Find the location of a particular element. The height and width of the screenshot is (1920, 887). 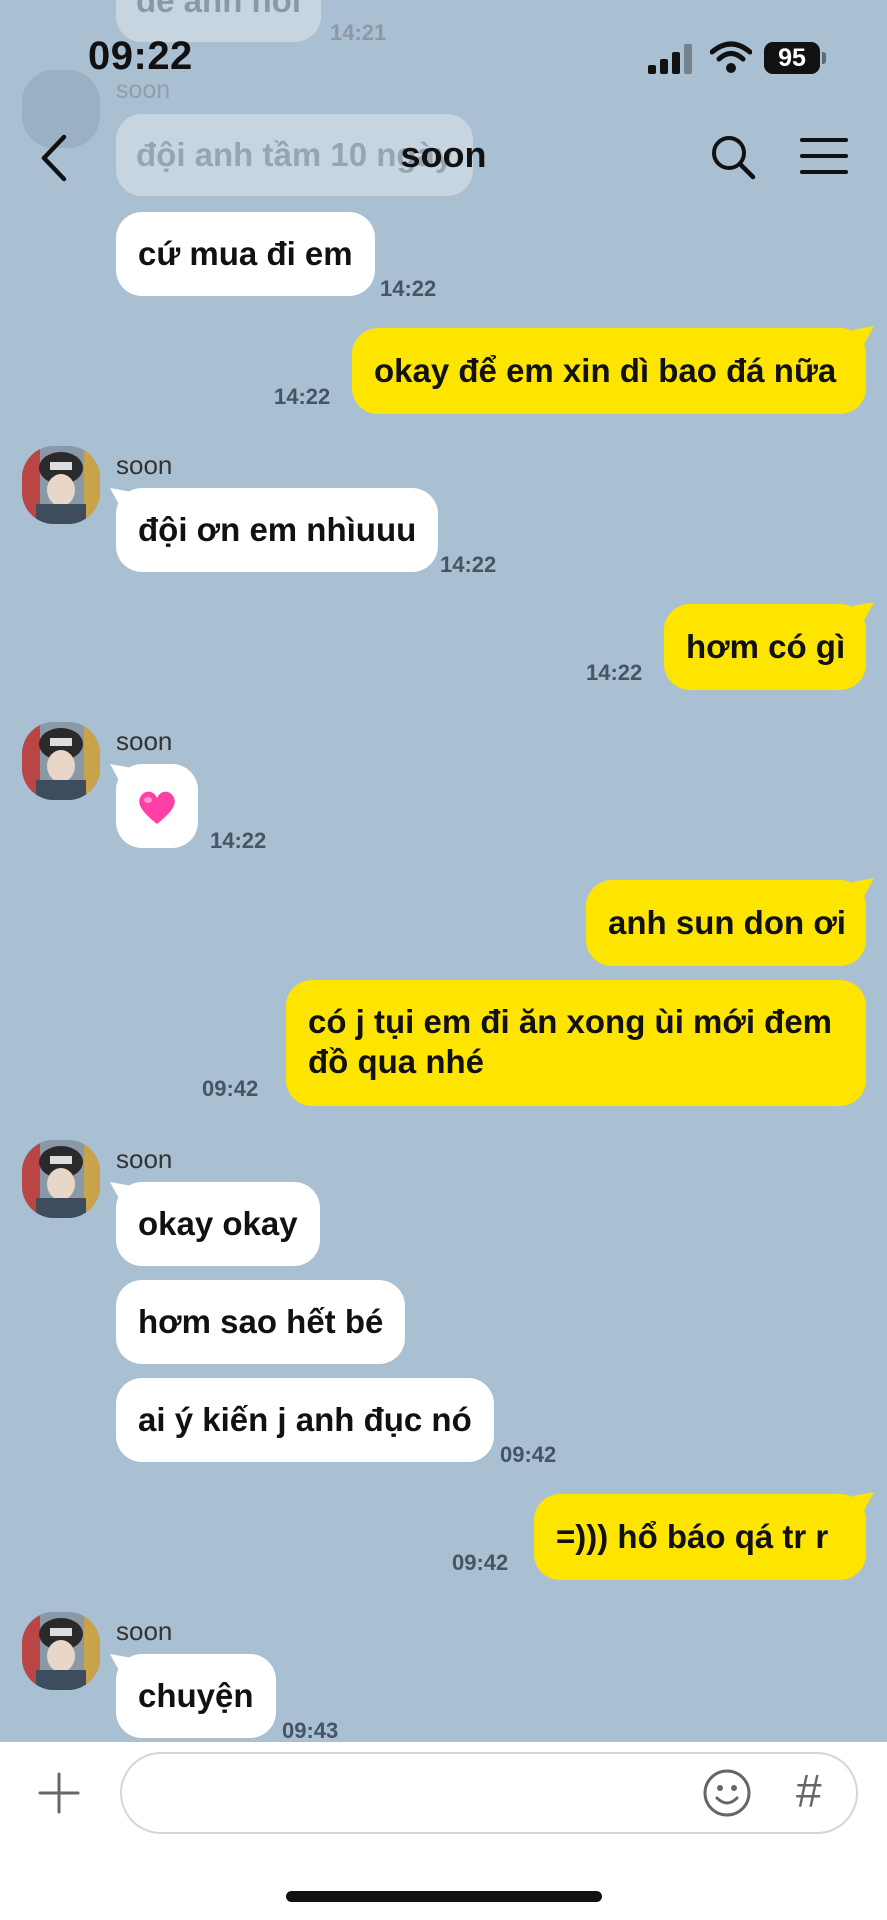

message-text: okay okay is located at coordinates (218, 1223).